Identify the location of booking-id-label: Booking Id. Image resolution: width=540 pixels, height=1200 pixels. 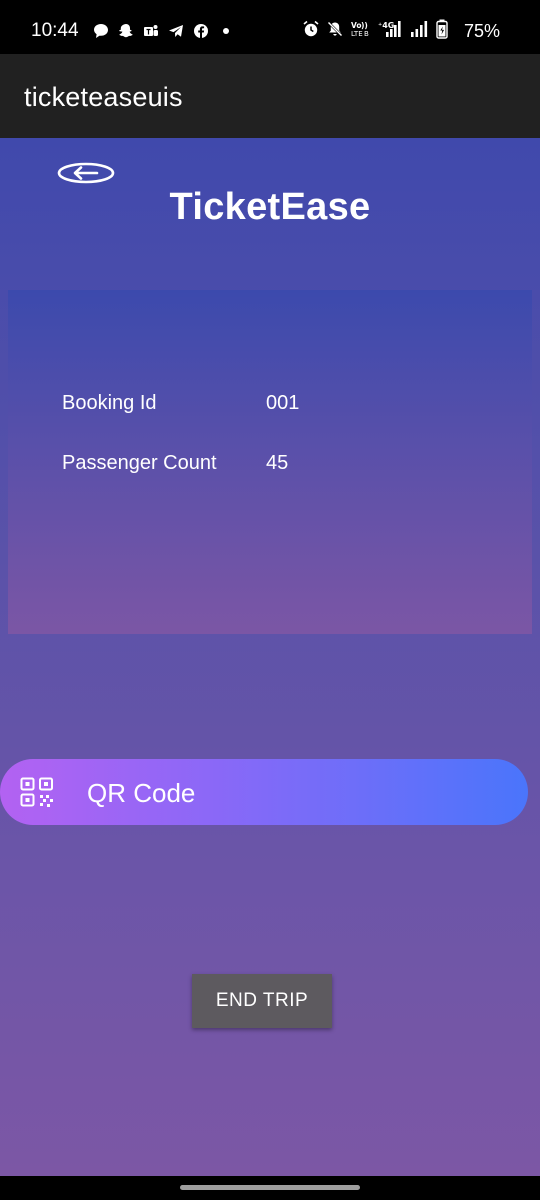
(109, 403).